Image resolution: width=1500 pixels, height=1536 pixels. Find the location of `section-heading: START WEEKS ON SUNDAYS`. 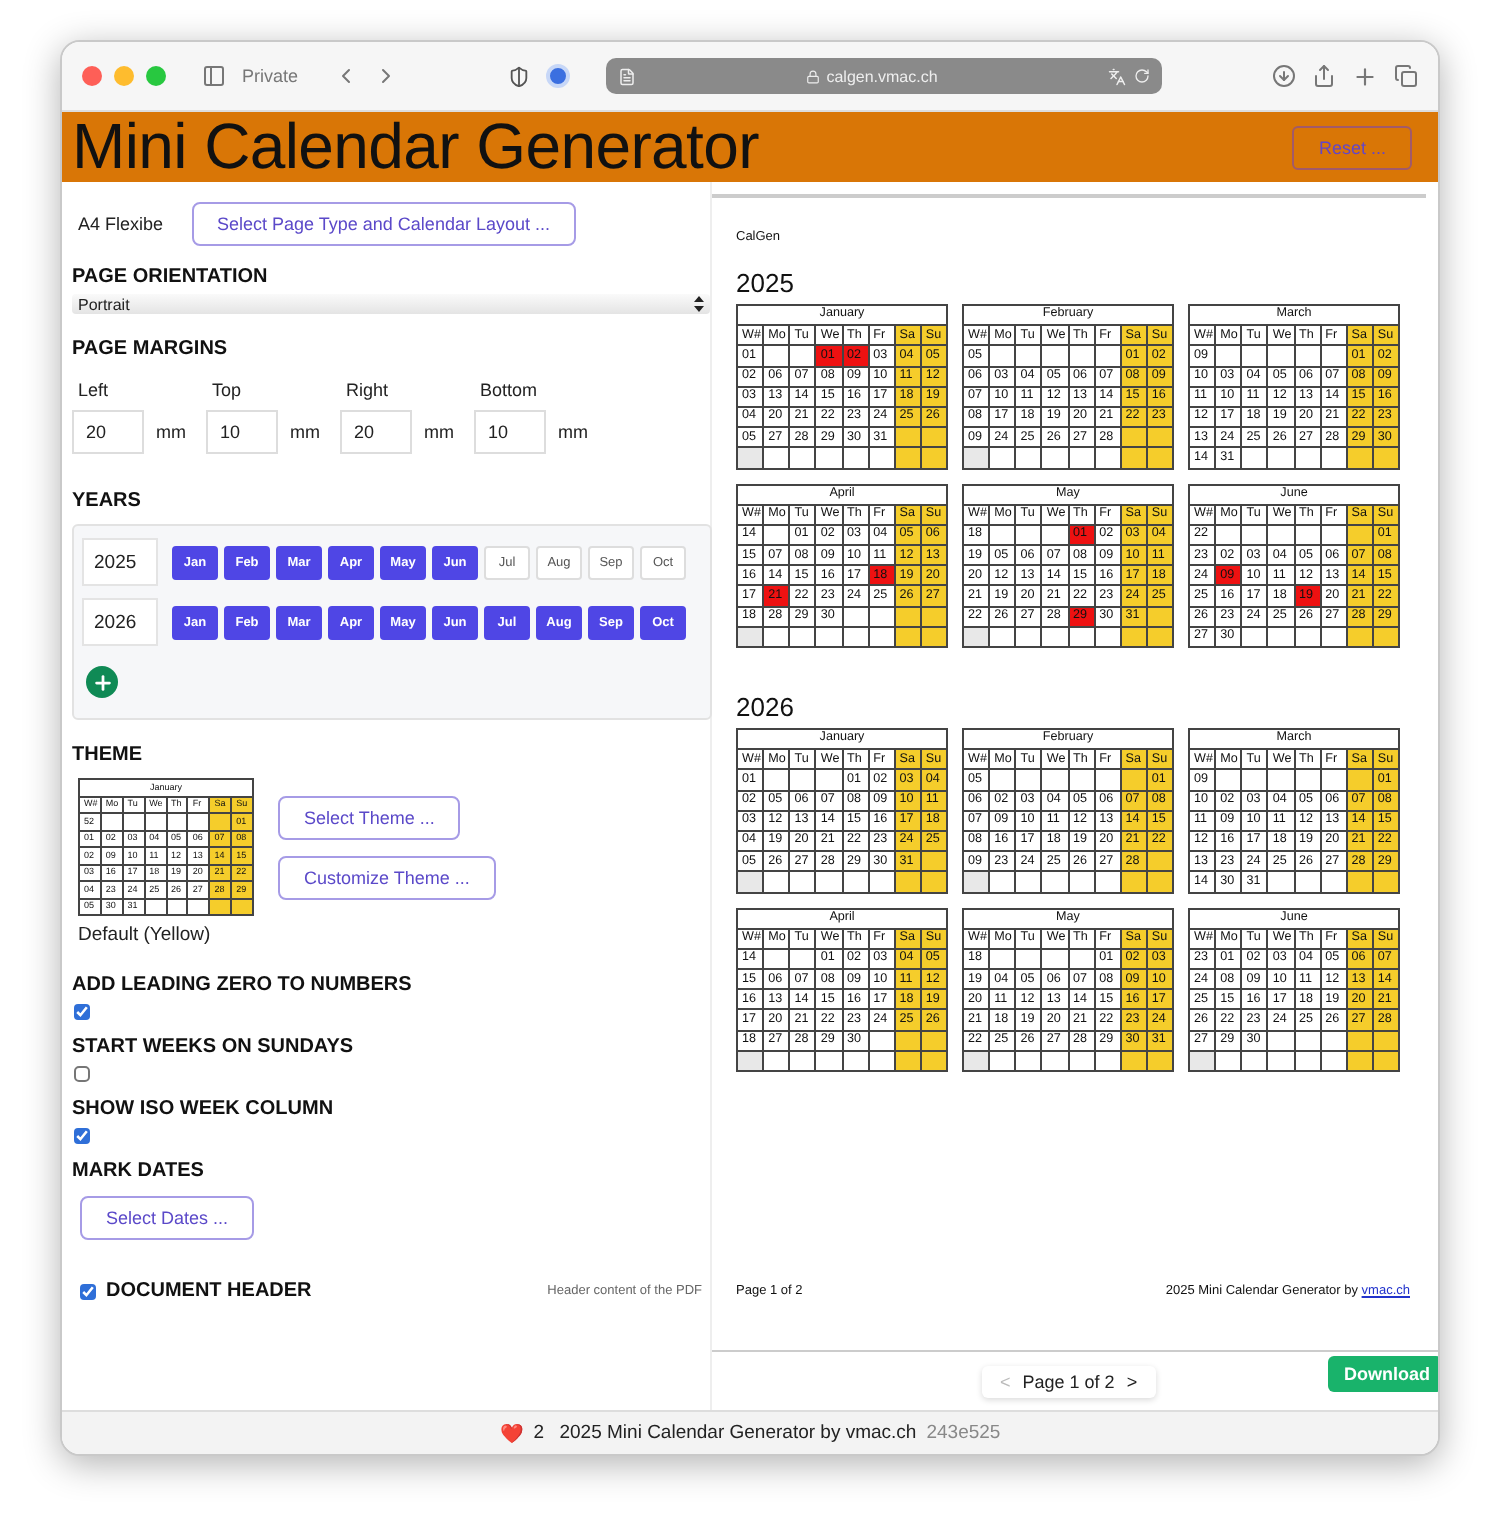

section-heading: START WEEKS ON SUNDAYS is located at coordinates (214, 1047).